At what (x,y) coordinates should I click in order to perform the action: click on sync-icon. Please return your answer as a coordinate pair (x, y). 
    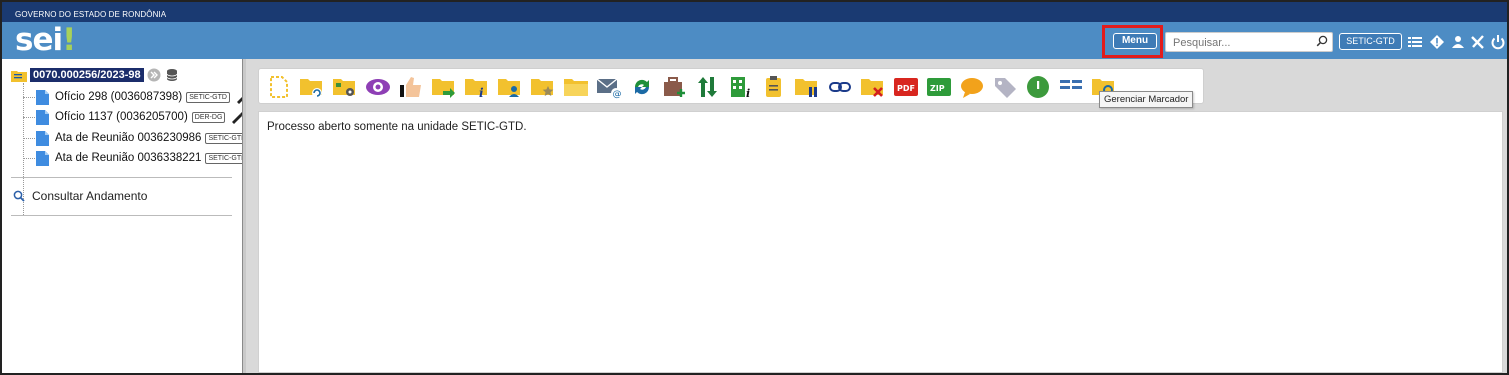
    Looking at the image, I should click on (642, 87).